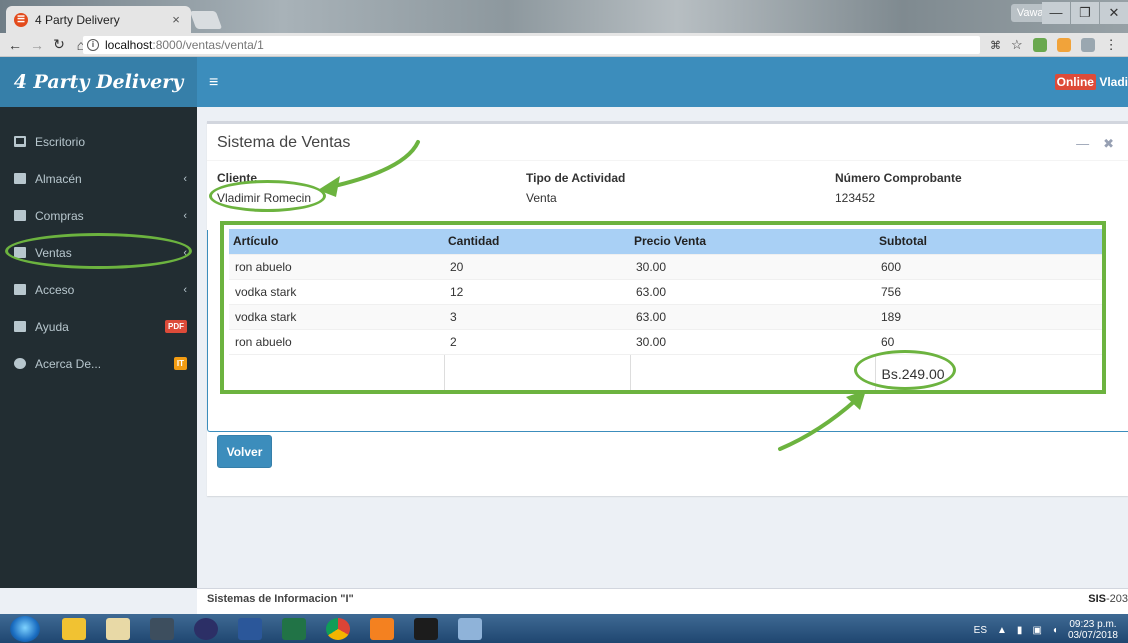  What do you see at coordinates (1082, 144) in the screenshot?
I see `collapse-icon: —` at bounding box center [1082, 144].